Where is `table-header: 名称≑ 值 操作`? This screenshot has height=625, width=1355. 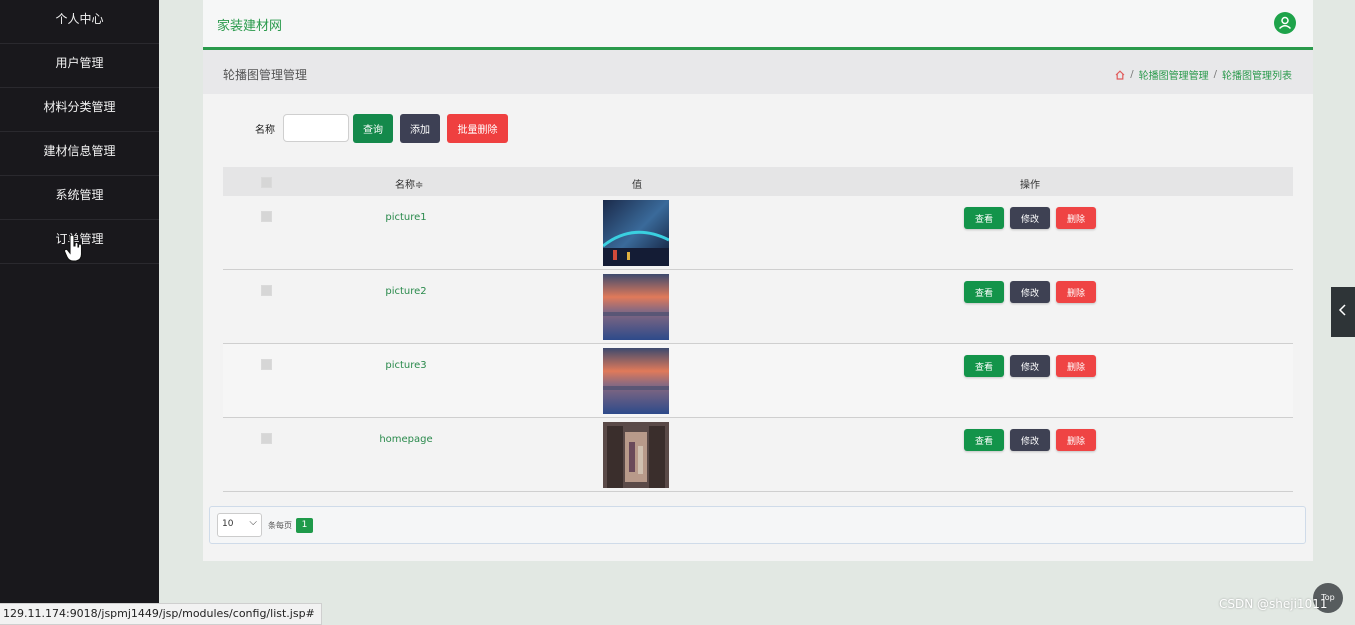
table-header: 名称≑ 值 操作 is located at coordinates (758, 181).